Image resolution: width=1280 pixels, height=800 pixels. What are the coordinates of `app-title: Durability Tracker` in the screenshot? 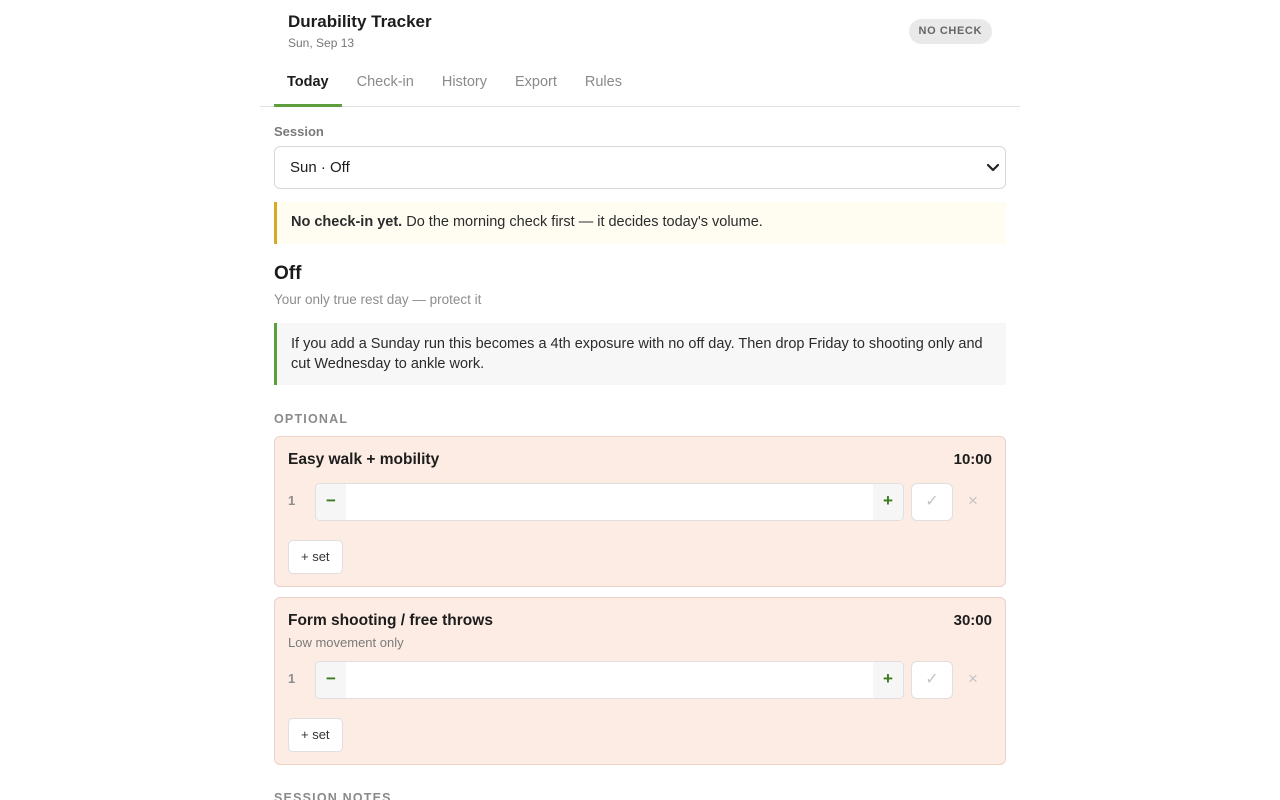 It's located at (360, 21).